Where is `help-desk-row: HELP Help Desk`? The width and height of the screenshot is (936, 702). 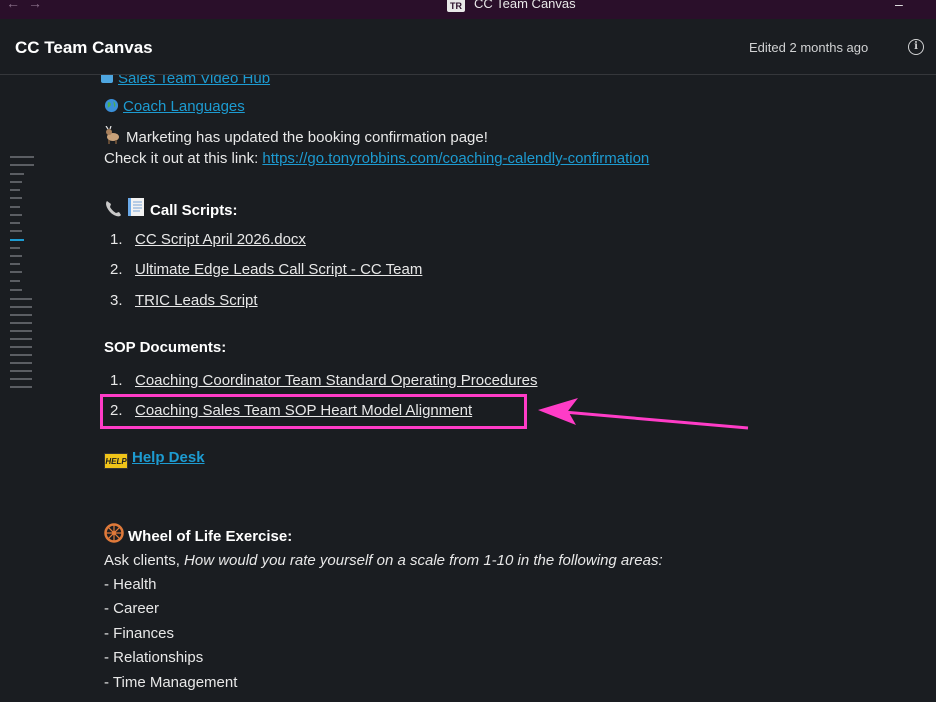
help-desk-row: HELP Help Desk is located at coordinates (154, 459).